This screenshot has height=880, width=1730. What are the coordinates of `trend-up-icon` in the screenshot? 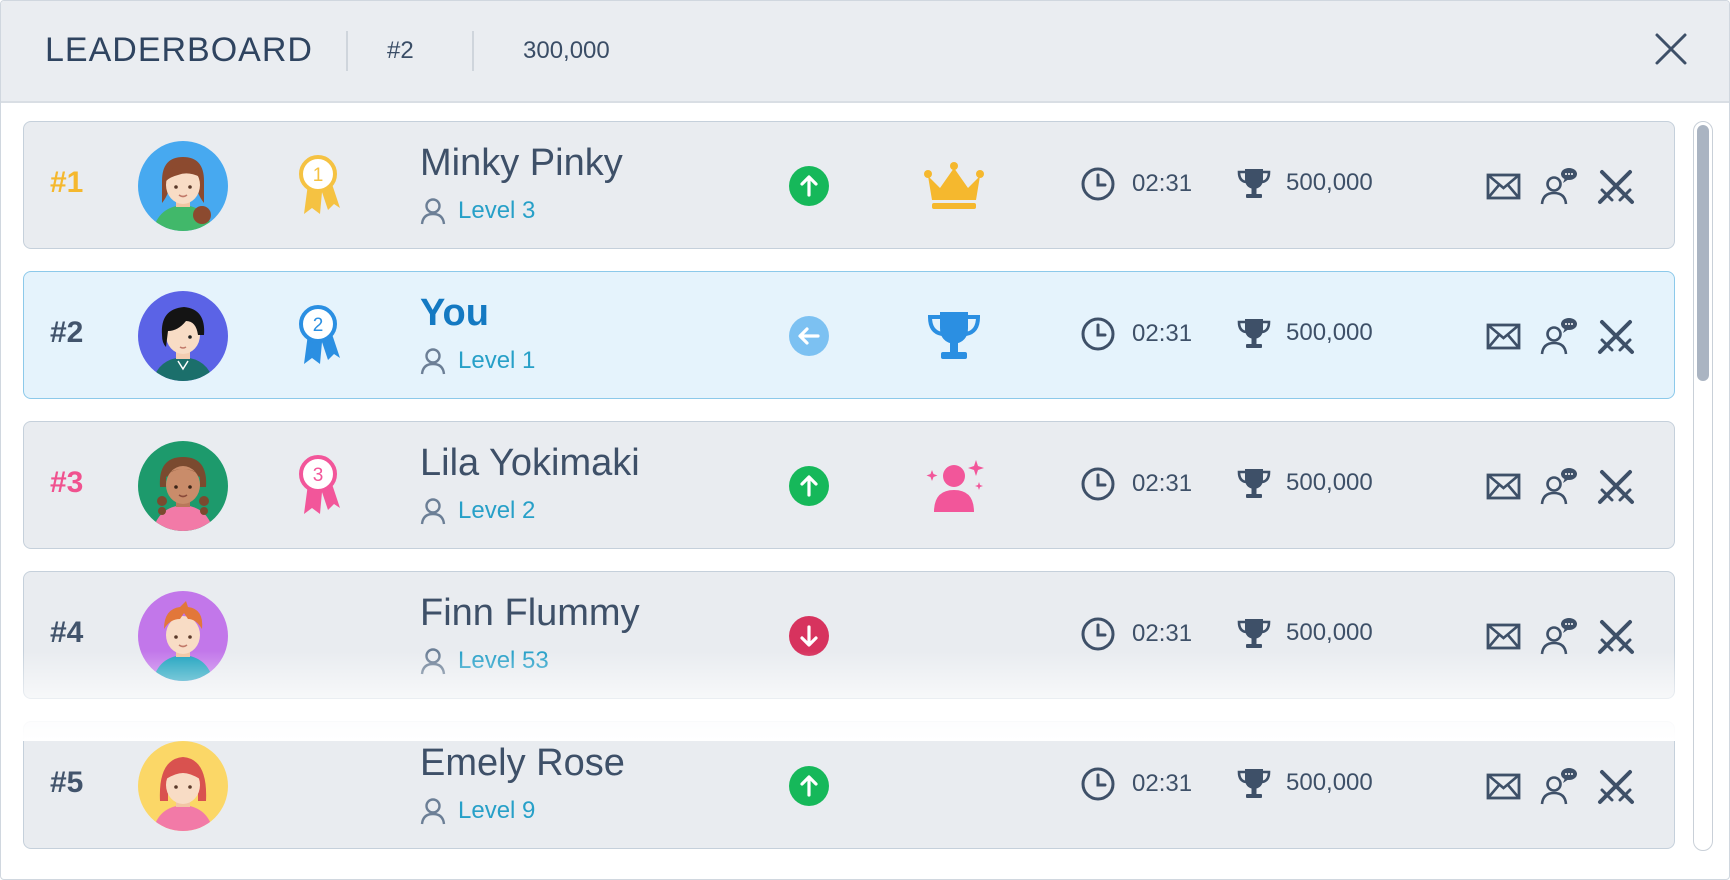 It's located at (809, 186).